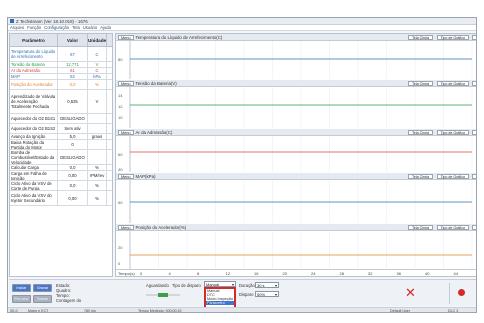 The height and width of the screenshot is (323, 484). Describe the element at coordinates (126, 273) in the screenshot. I see `time-axis-label: Tempo(s)` at that location.